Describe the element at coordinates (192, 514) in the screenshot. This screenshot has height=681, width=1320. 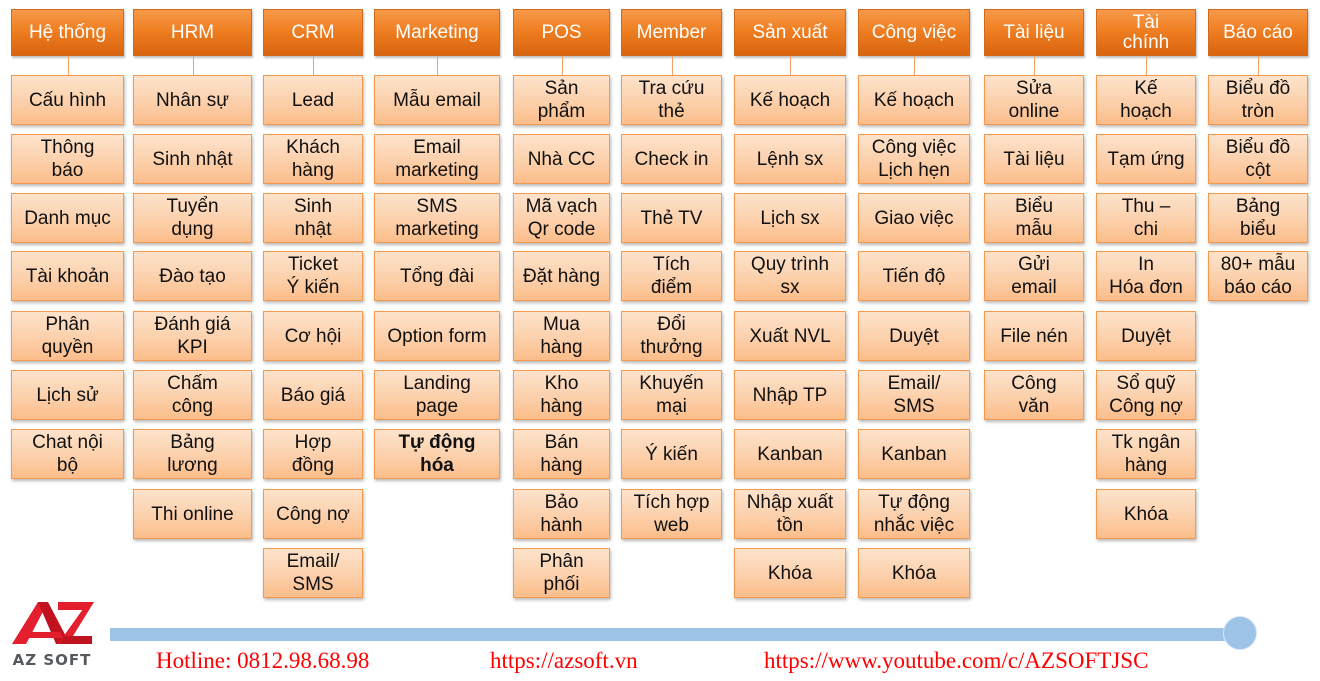
I see `module-item: Thi online` at that location.